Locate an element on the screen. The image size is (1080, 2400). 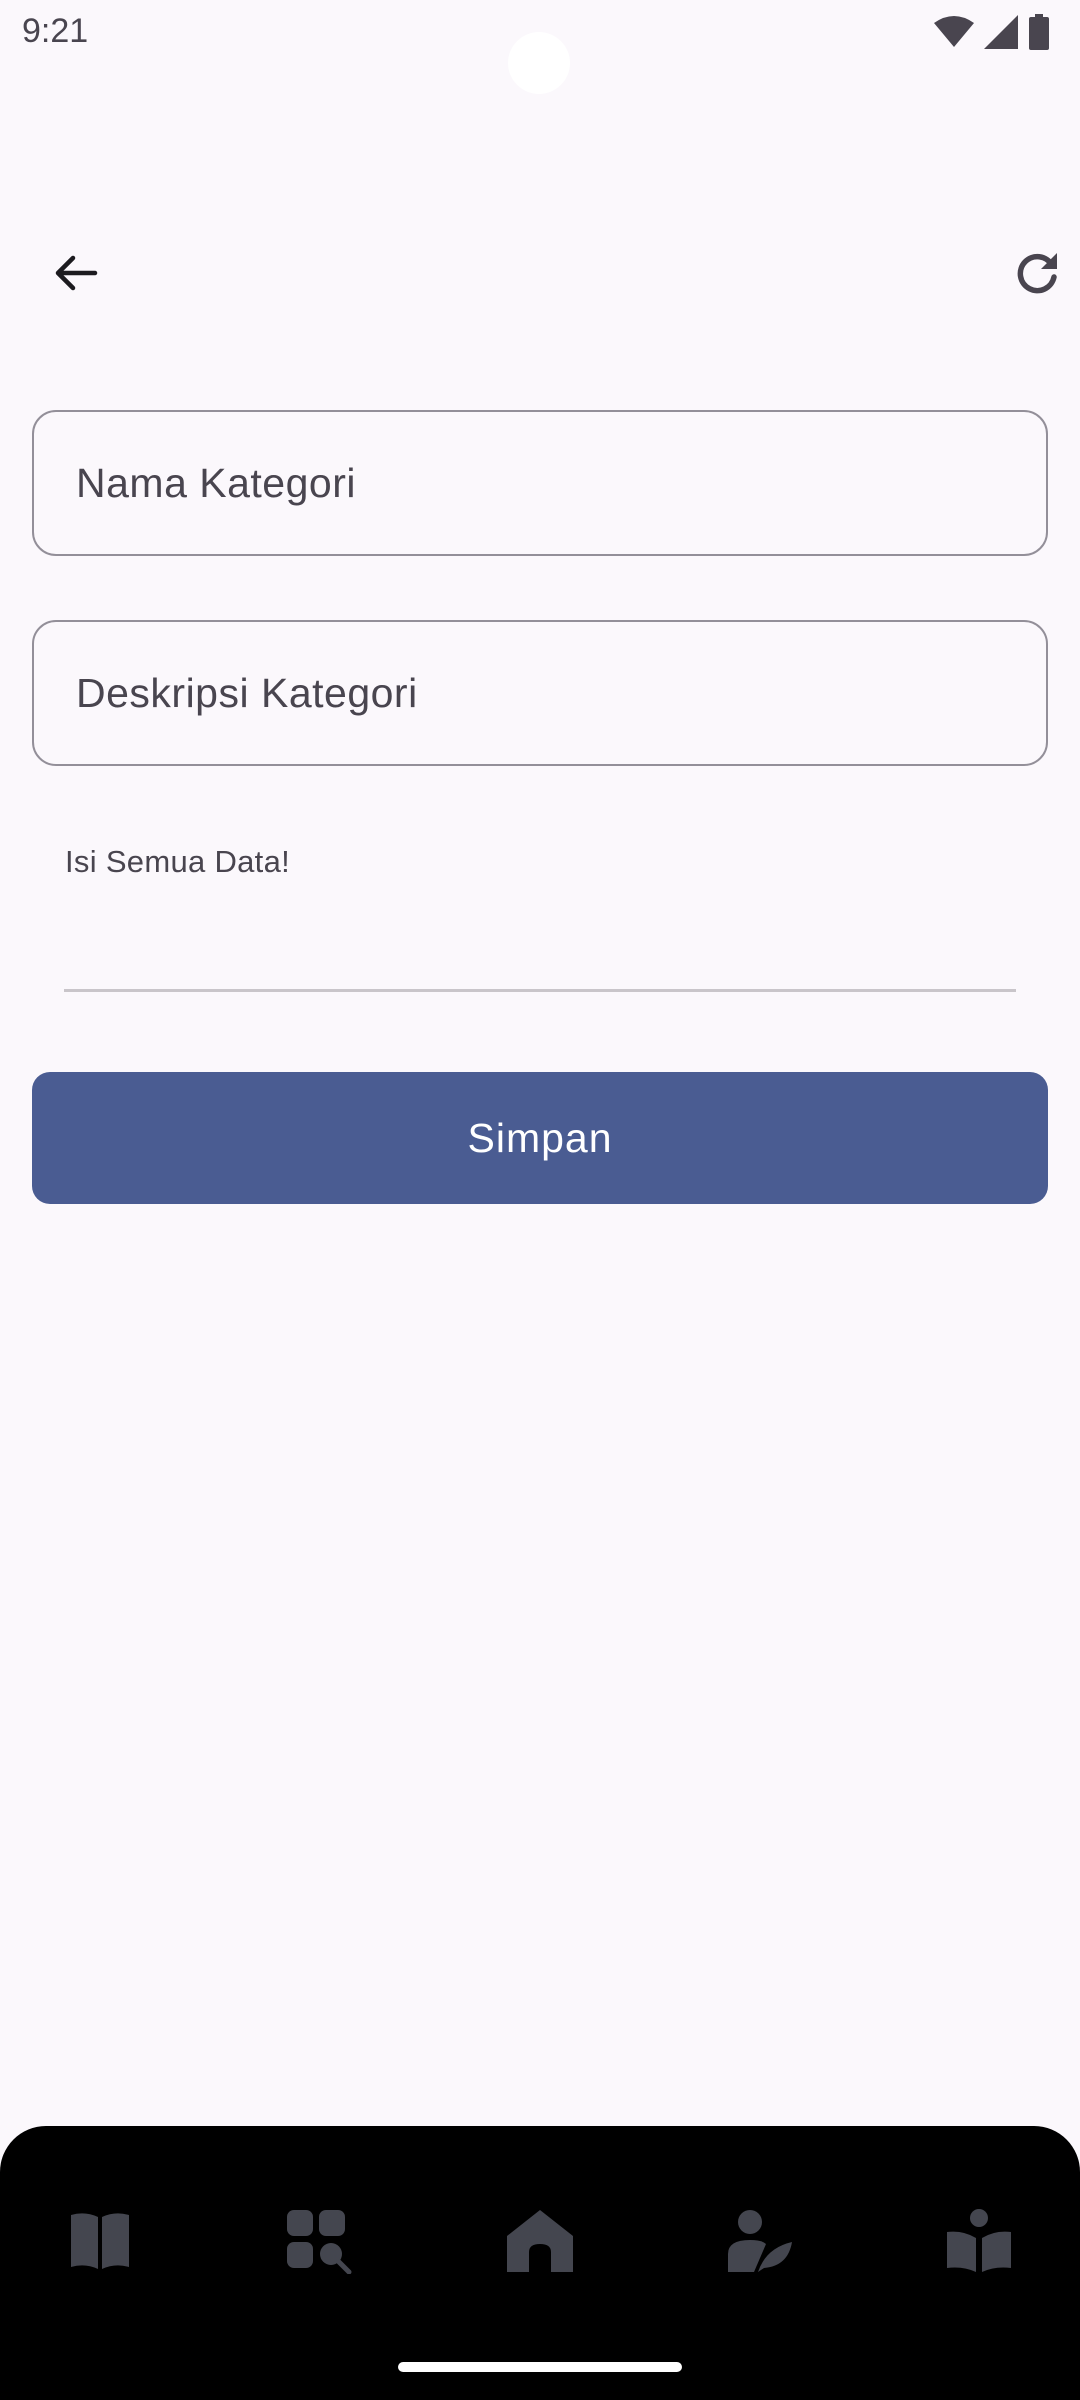
status-icons is located at coordinates (992, 32).